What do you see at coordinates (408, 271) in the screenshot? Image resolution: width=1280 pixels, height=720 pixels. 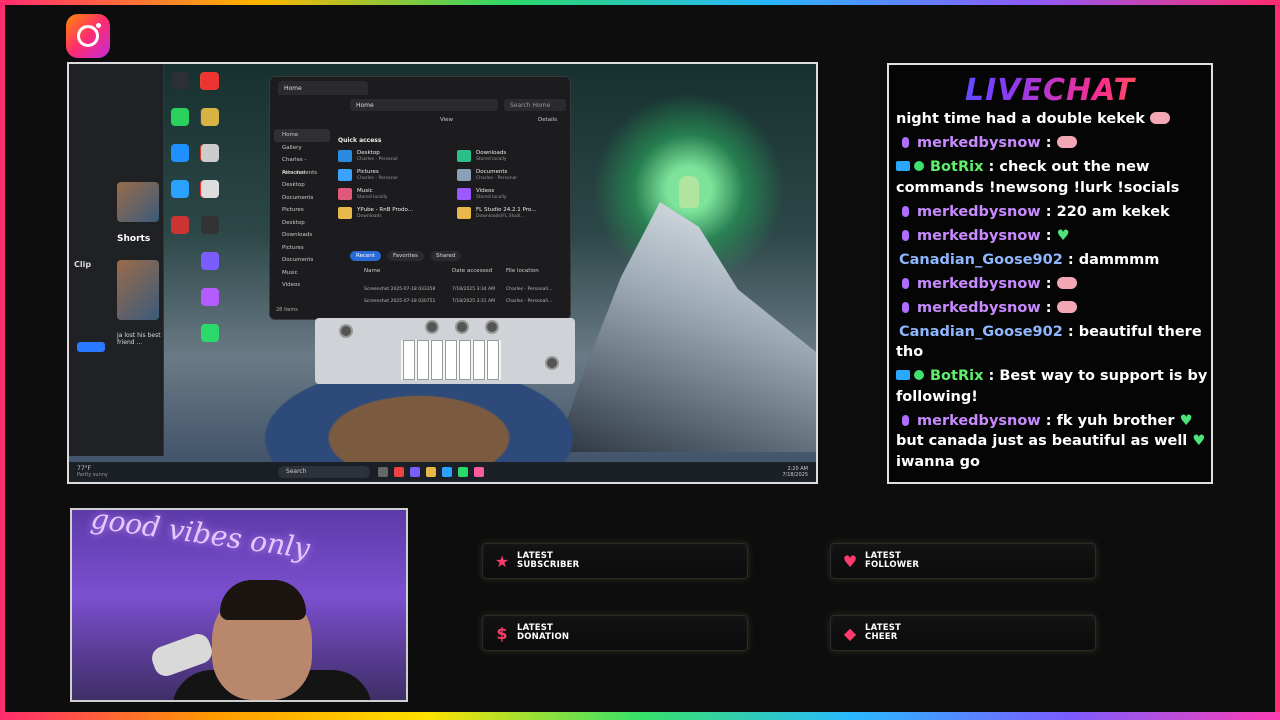 I see `column-name: Name` at bounding box center [408, 271].